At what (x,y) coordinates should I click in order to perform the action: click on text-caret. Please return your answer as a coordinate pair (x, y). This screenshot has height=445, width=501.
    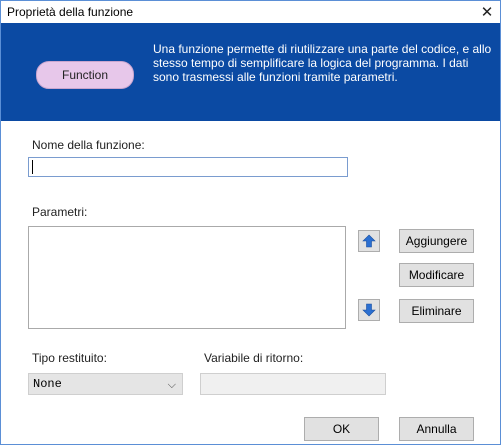
    Looking at the image, I should click on (32, 167).